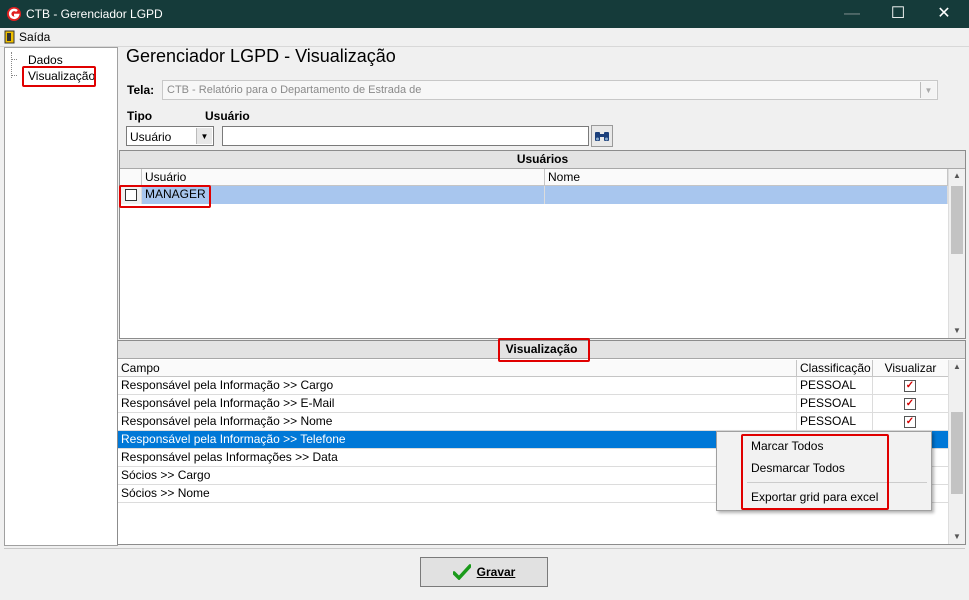 The height and width of the screenshot is (600, 969). I want to click on close-button: ✕, so click(944, 14).